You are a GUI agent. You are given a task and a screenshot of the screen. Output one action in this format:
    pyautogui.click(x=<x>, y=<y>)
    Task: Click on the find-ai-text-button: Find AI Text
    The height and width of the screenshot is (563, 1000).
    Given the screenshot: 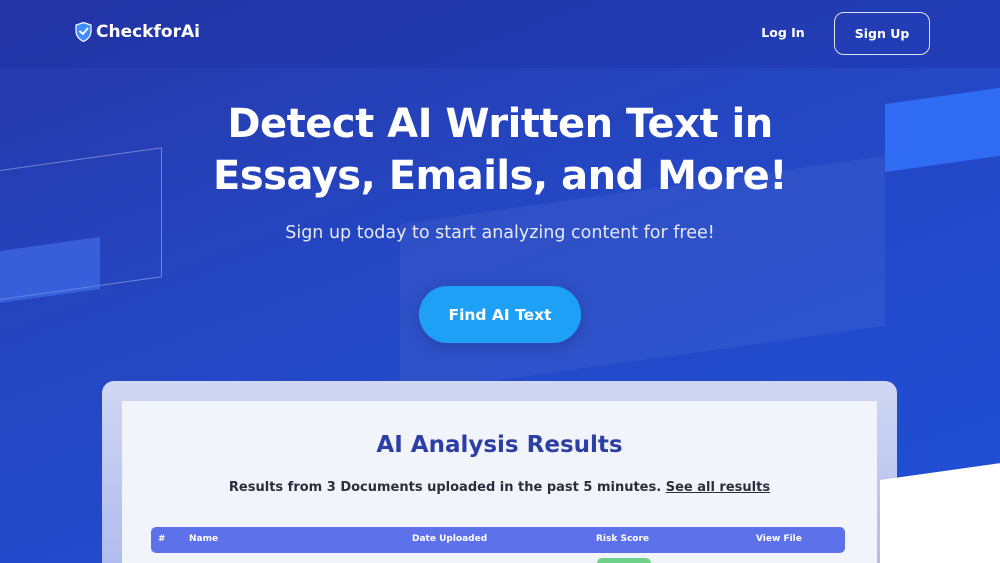 What is the action you would take?
    pyautogui.click(x=500, y=314)
    